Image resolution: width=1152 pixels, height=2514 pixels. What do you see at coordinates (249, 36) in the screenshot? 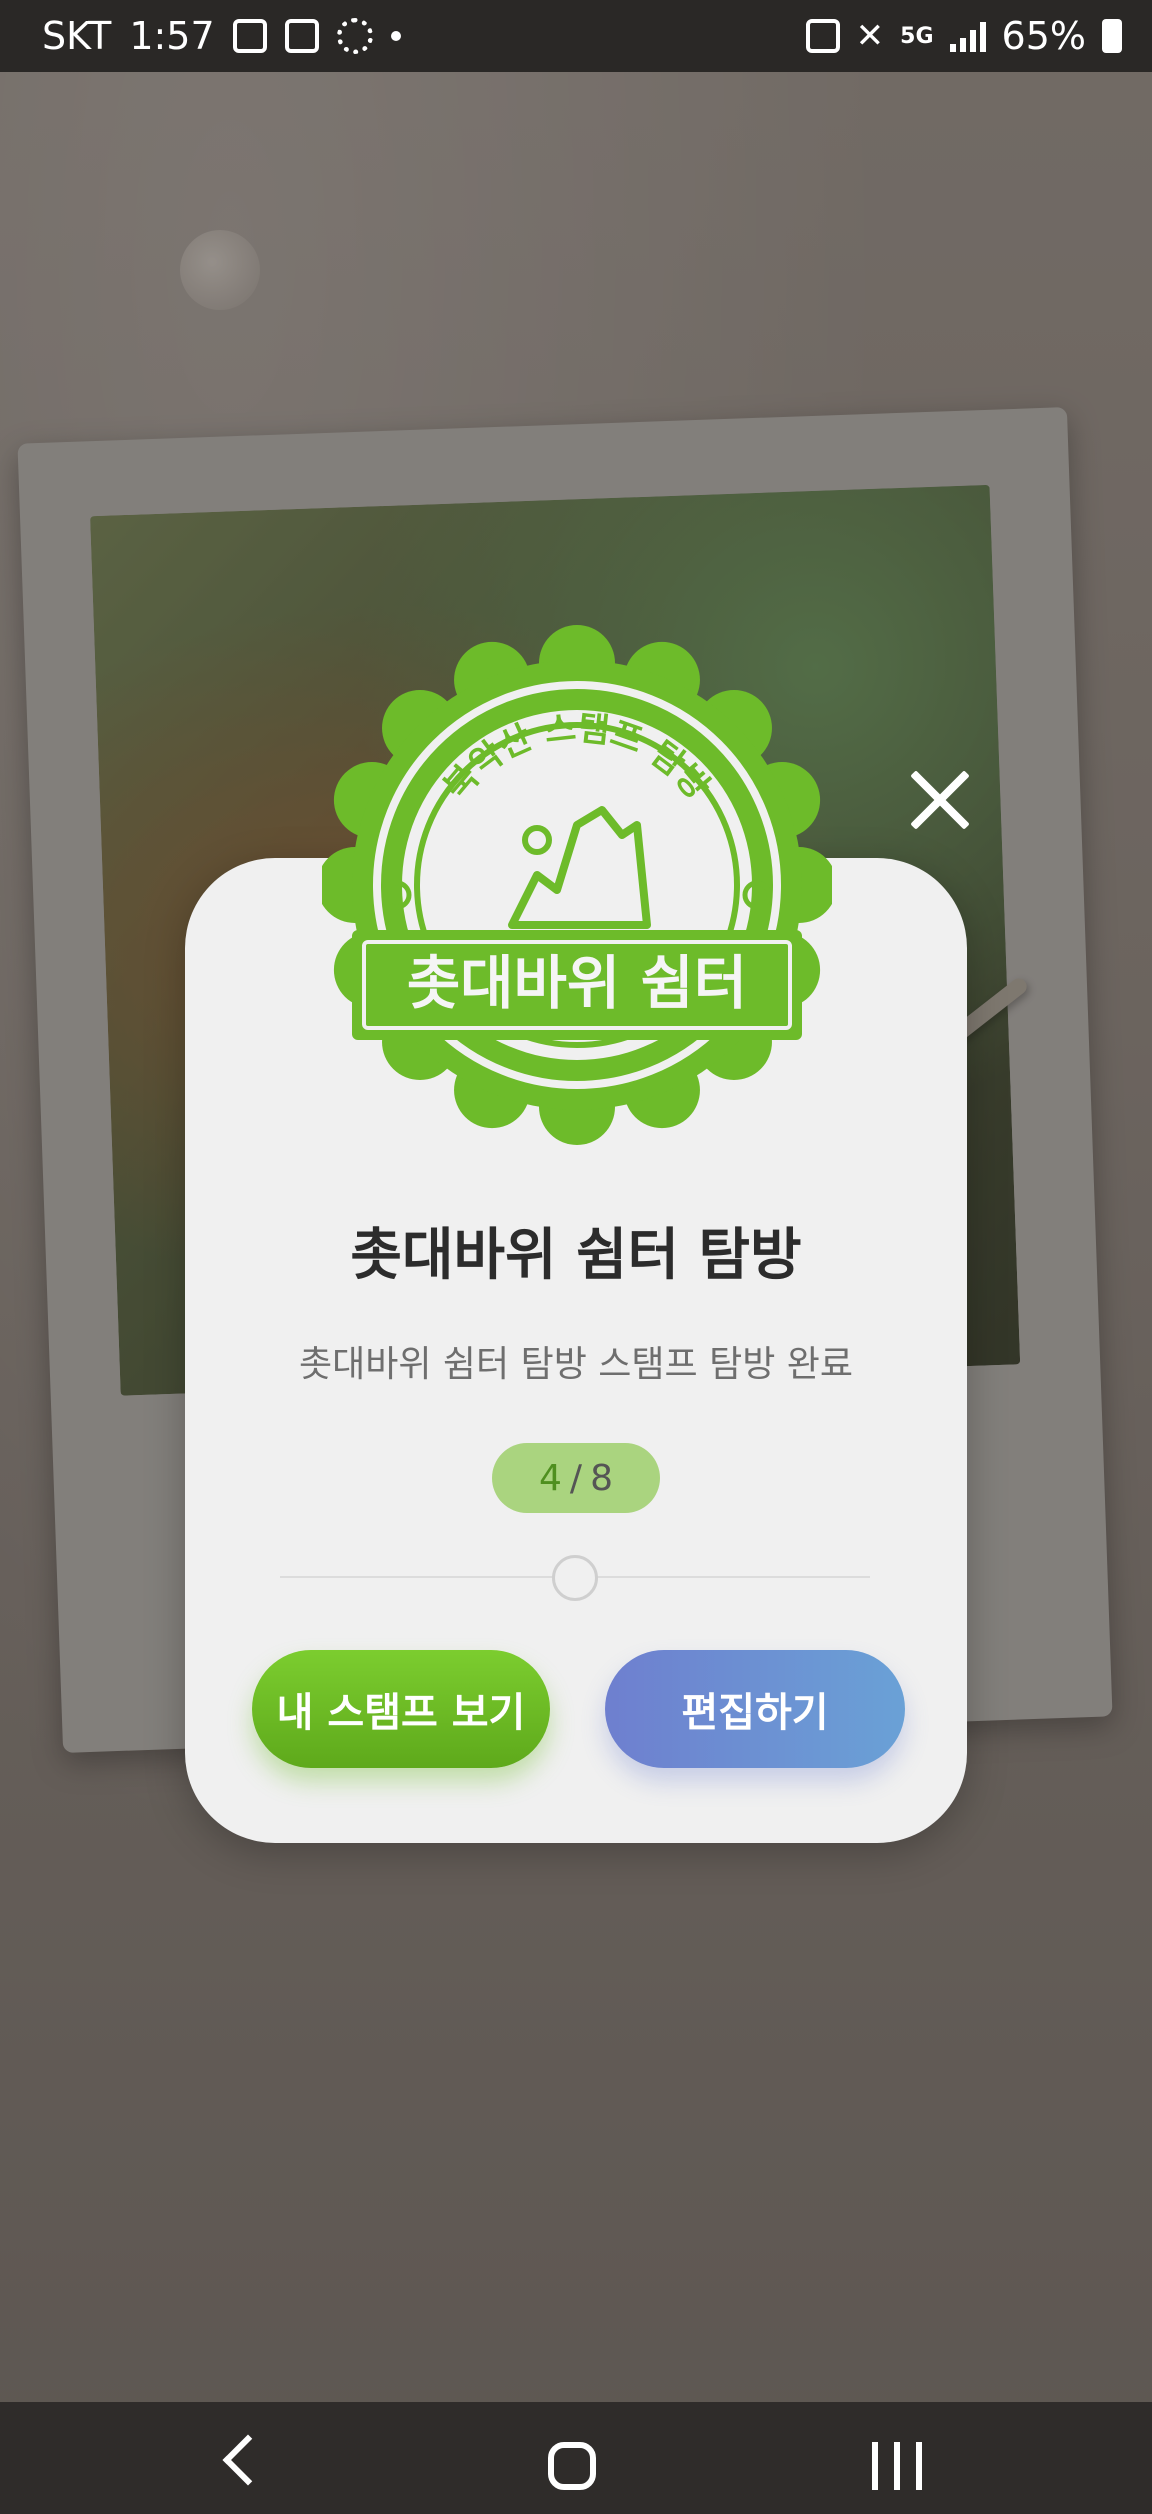
I see `screenshot-icon` at bounding box center [249, 36].